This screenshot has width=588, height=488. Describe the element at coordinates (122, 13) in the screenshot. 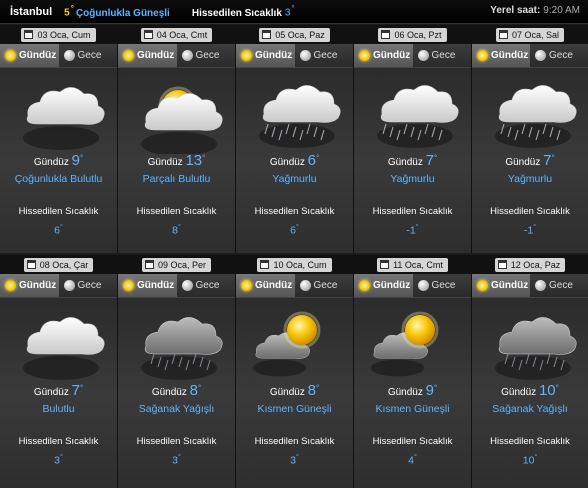

I see `current-condition-text: Çoğunlukla Güneşli` at that location.